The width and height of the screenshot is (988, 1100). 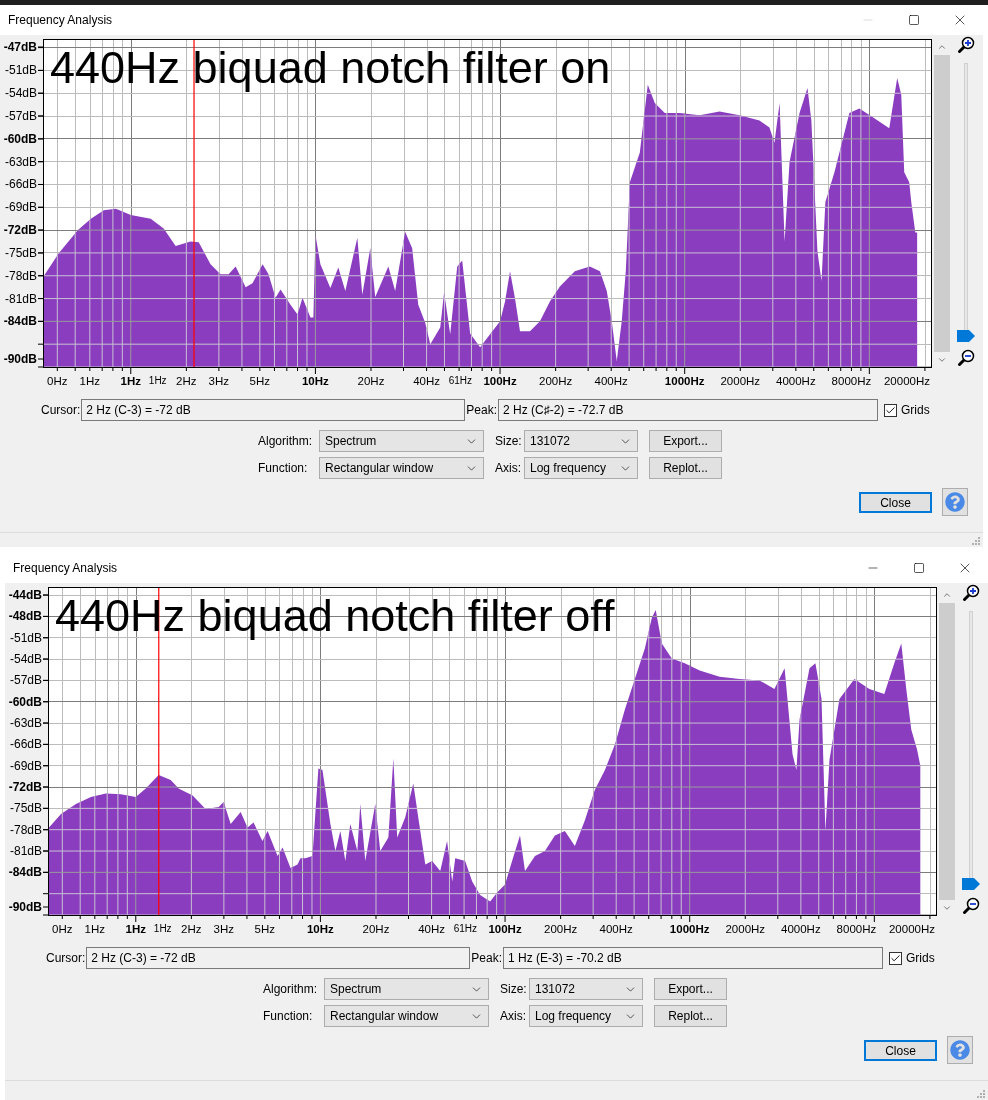 What do you see at coordinates (25, 787) in the screenshot?
I see `y-axis-label: -72dB` at bounding box center [25, 787].